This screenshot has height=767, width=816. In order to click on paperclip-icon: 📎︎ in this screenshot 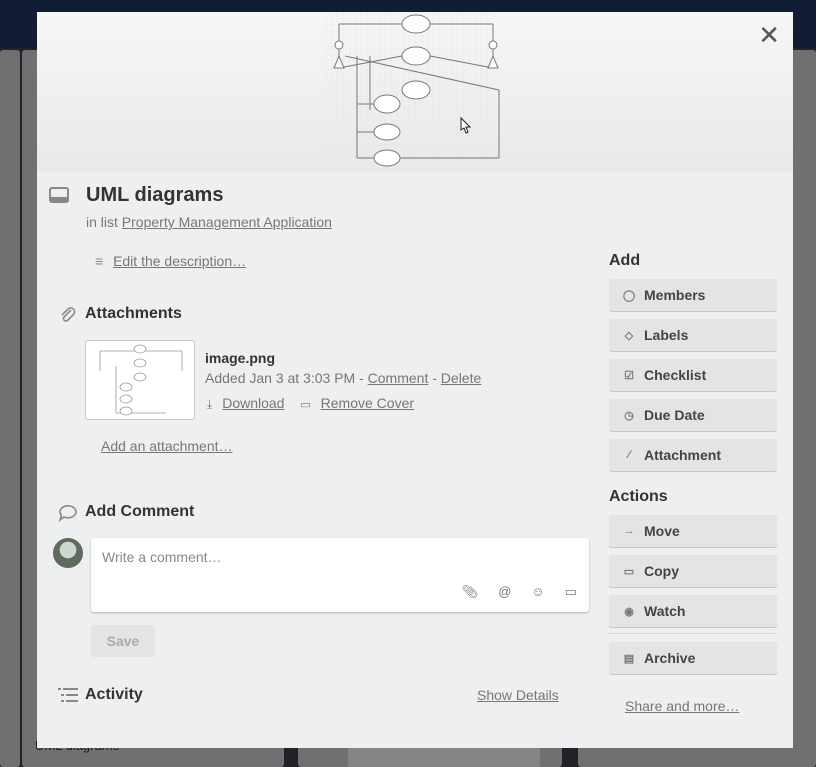, I will do `click(470, 592)`.